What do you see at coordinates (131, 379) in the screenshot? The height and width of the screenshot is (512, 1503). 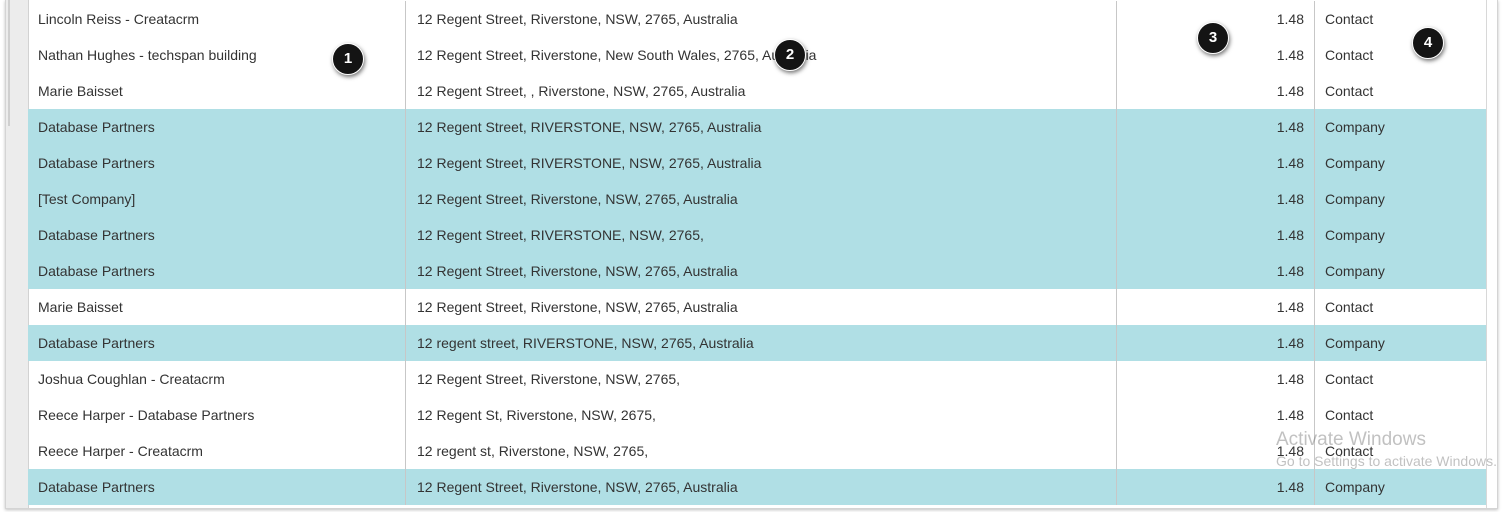 I see `name-cell: Joshua Coughlan - Creatacrm` at bounding box center [131, 379].